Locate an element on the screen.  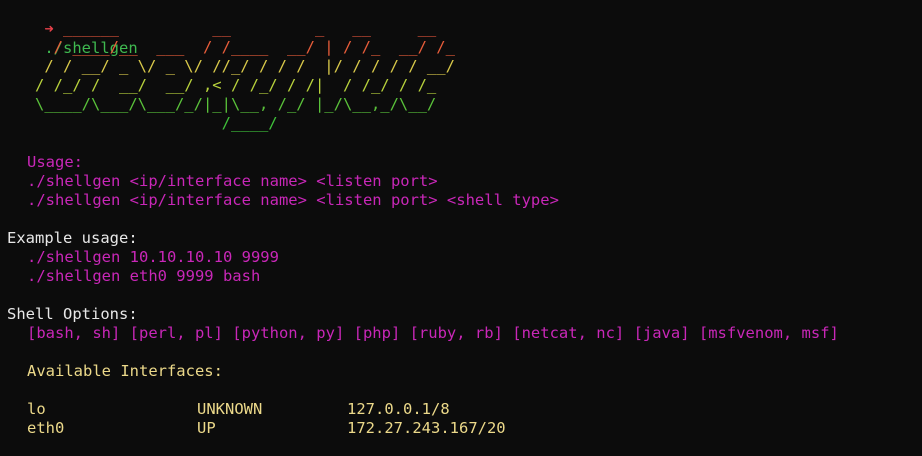
interface-name: lo is located at coordinates (36, 409).